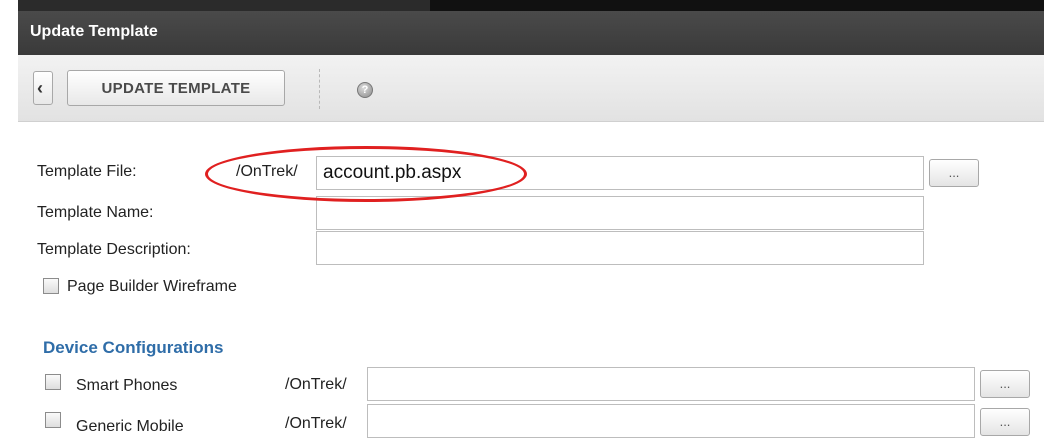 The image size is (1044, 438). Describe the element at coordinates (152, 286) in the screenshot. I see `page-builder-wireframe-label: Page Builder Wireframe` at that location.